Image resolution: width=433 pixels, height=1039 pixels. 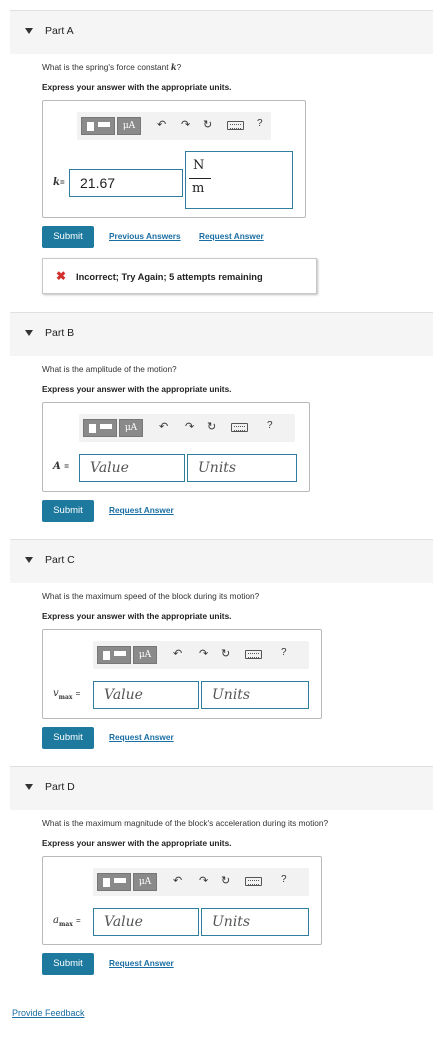 I want to click on part-a-request-answer-link: Request Answer, so click(x=231, y=236).